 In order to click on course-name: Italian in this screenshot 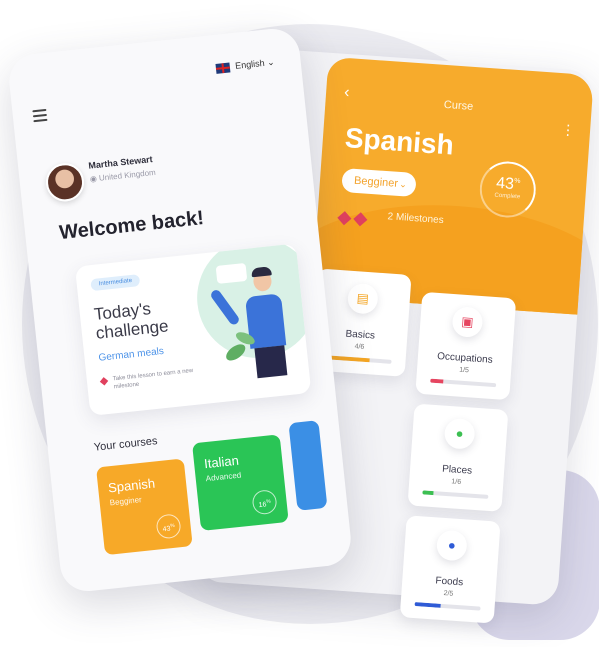, I will do `click(221, 462)`.